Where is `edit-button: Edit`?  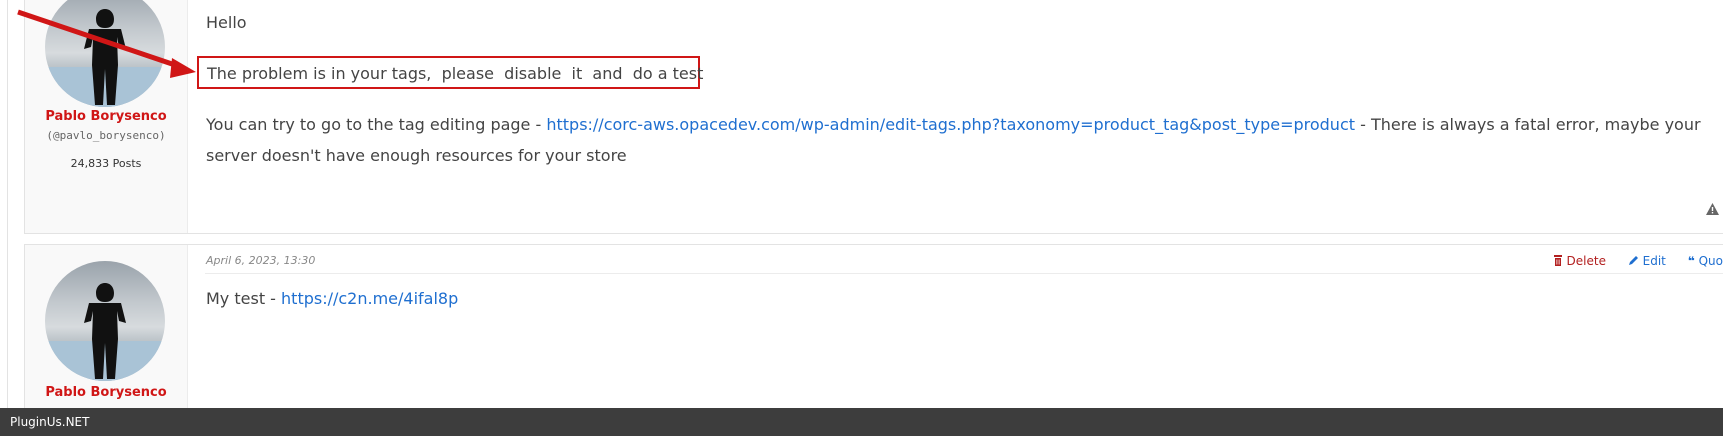
edit-button: Edit is located at coordinates (1649, 261).